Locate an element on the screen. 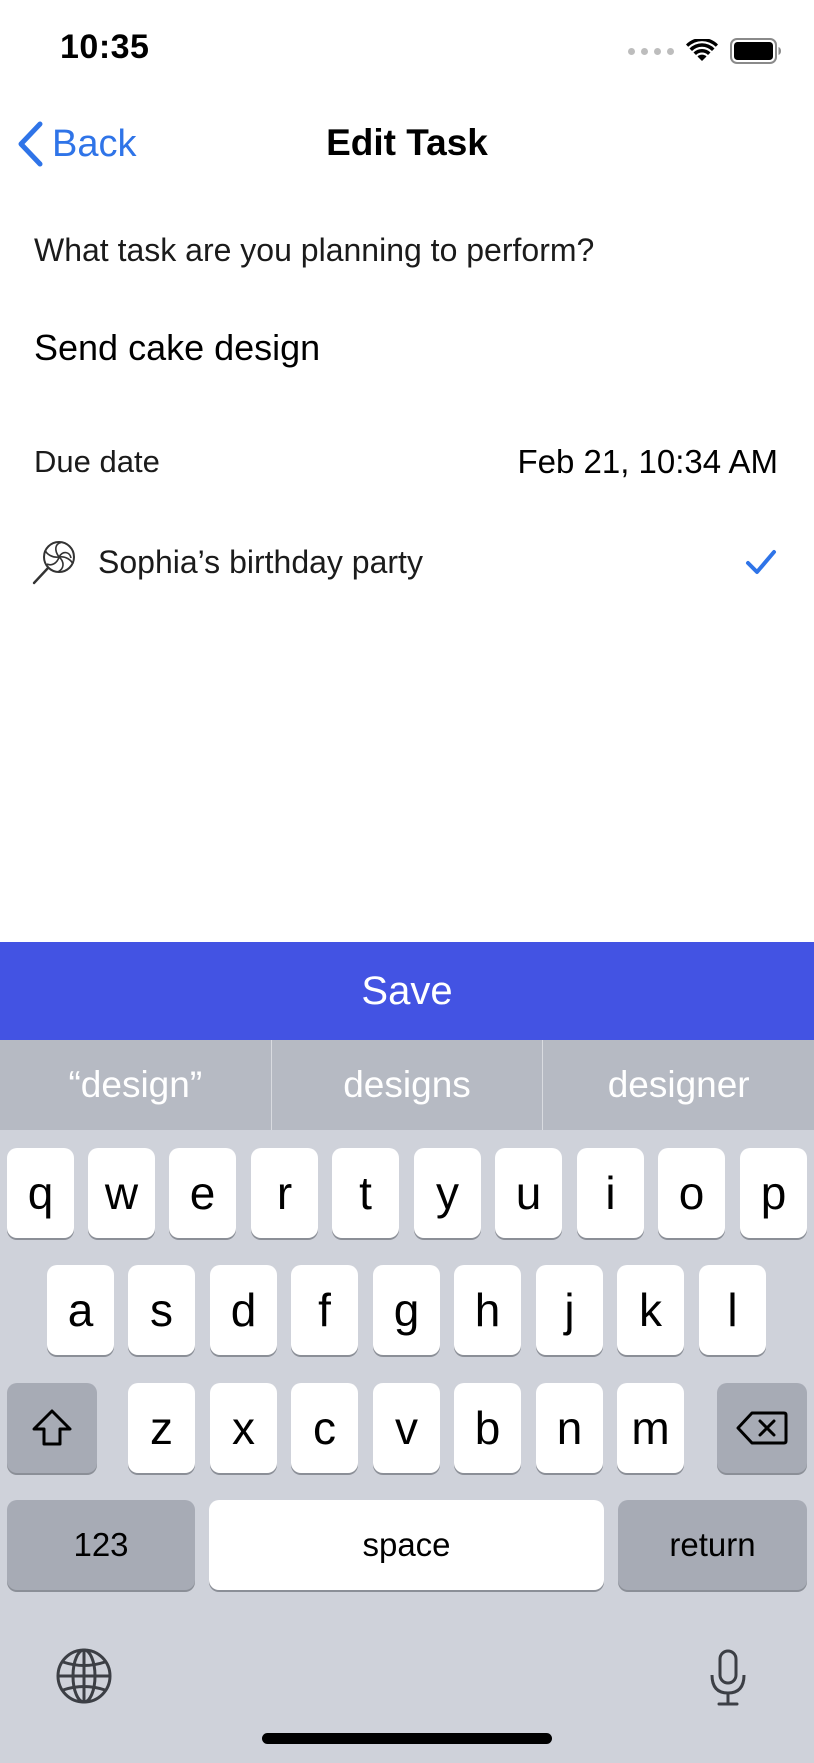 The height and width of the screenshot is (1763, 814). due-date-value: Feb 21, 10:34 AM is located at coordinates (647, 462).